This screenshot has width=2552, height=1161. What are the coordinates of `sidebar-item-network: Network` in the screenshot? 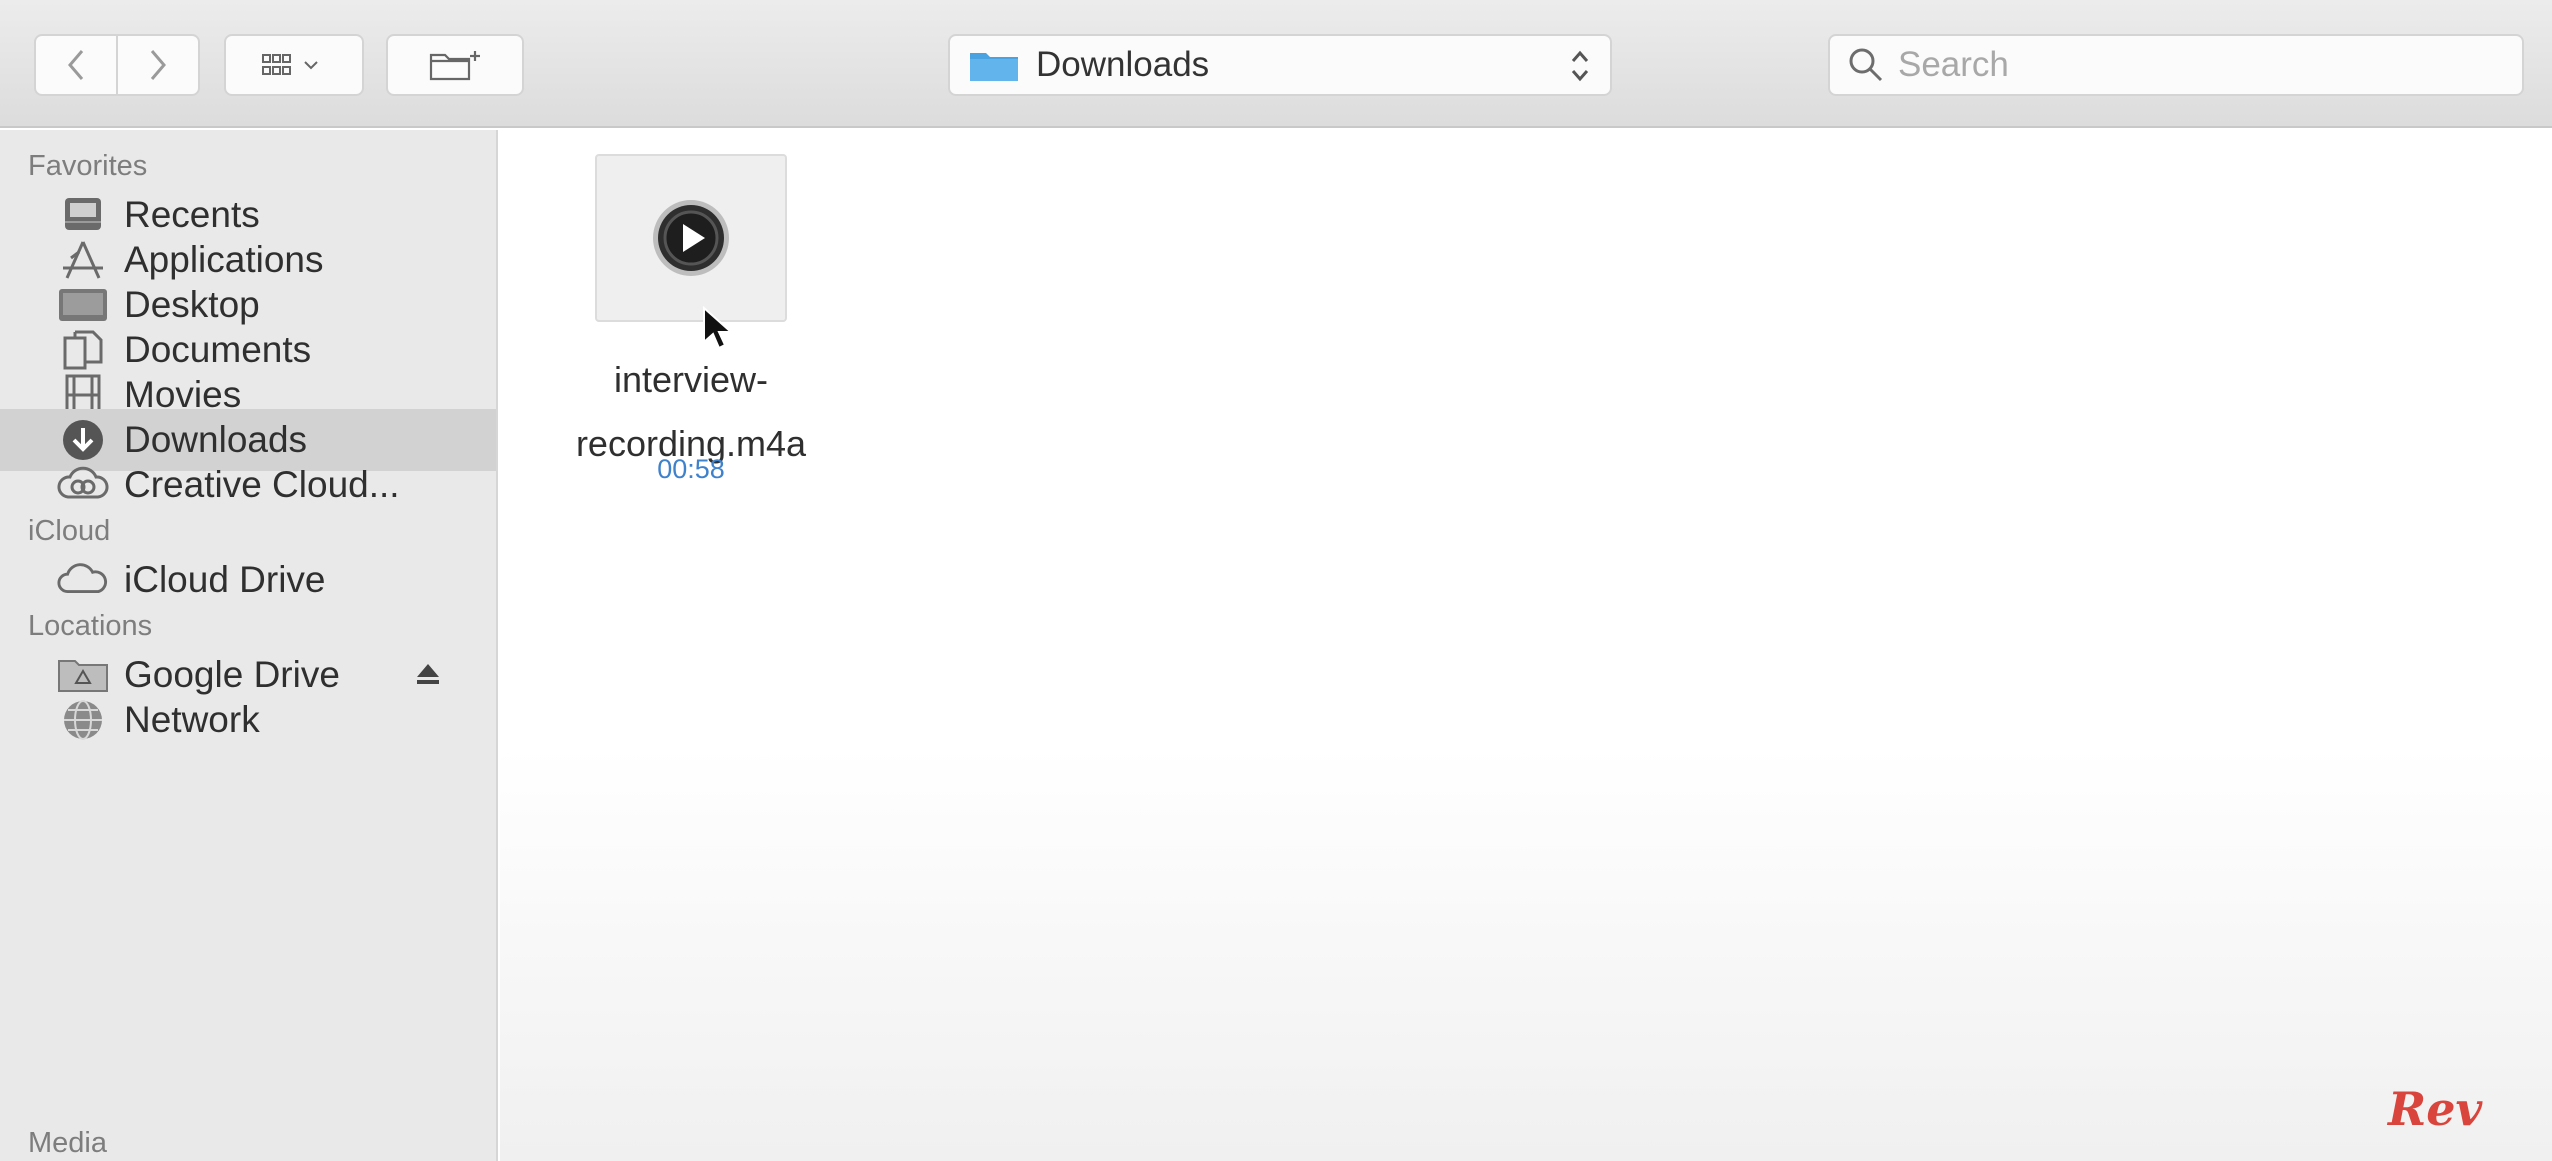 It's located at (248, 720).